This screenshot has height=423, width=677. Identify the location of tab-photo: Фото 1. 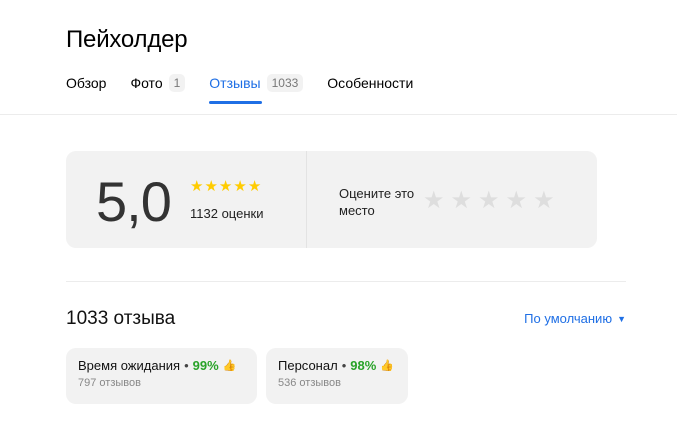
(158, 83).